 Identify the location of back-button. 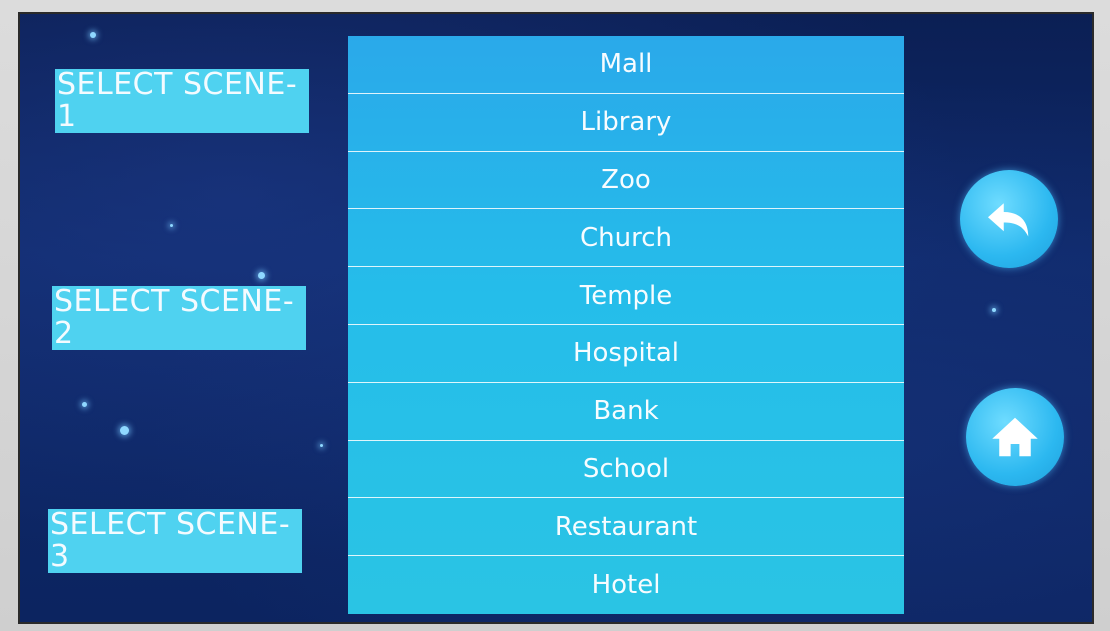
(1009, 219).